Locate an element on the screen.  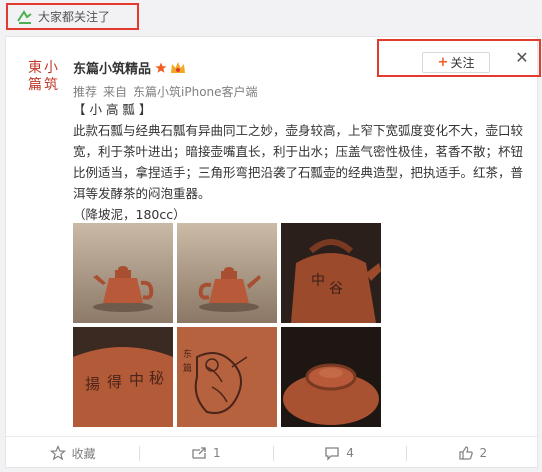
thumbs-up-icon is located at coordinates (465, 453).